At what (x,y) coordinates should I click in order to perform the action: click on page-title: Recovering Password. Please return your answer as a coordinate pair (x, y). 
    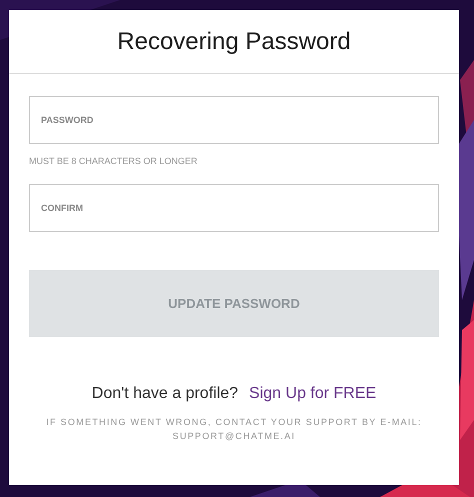
    Looking at the image, I should click on (234, 42).